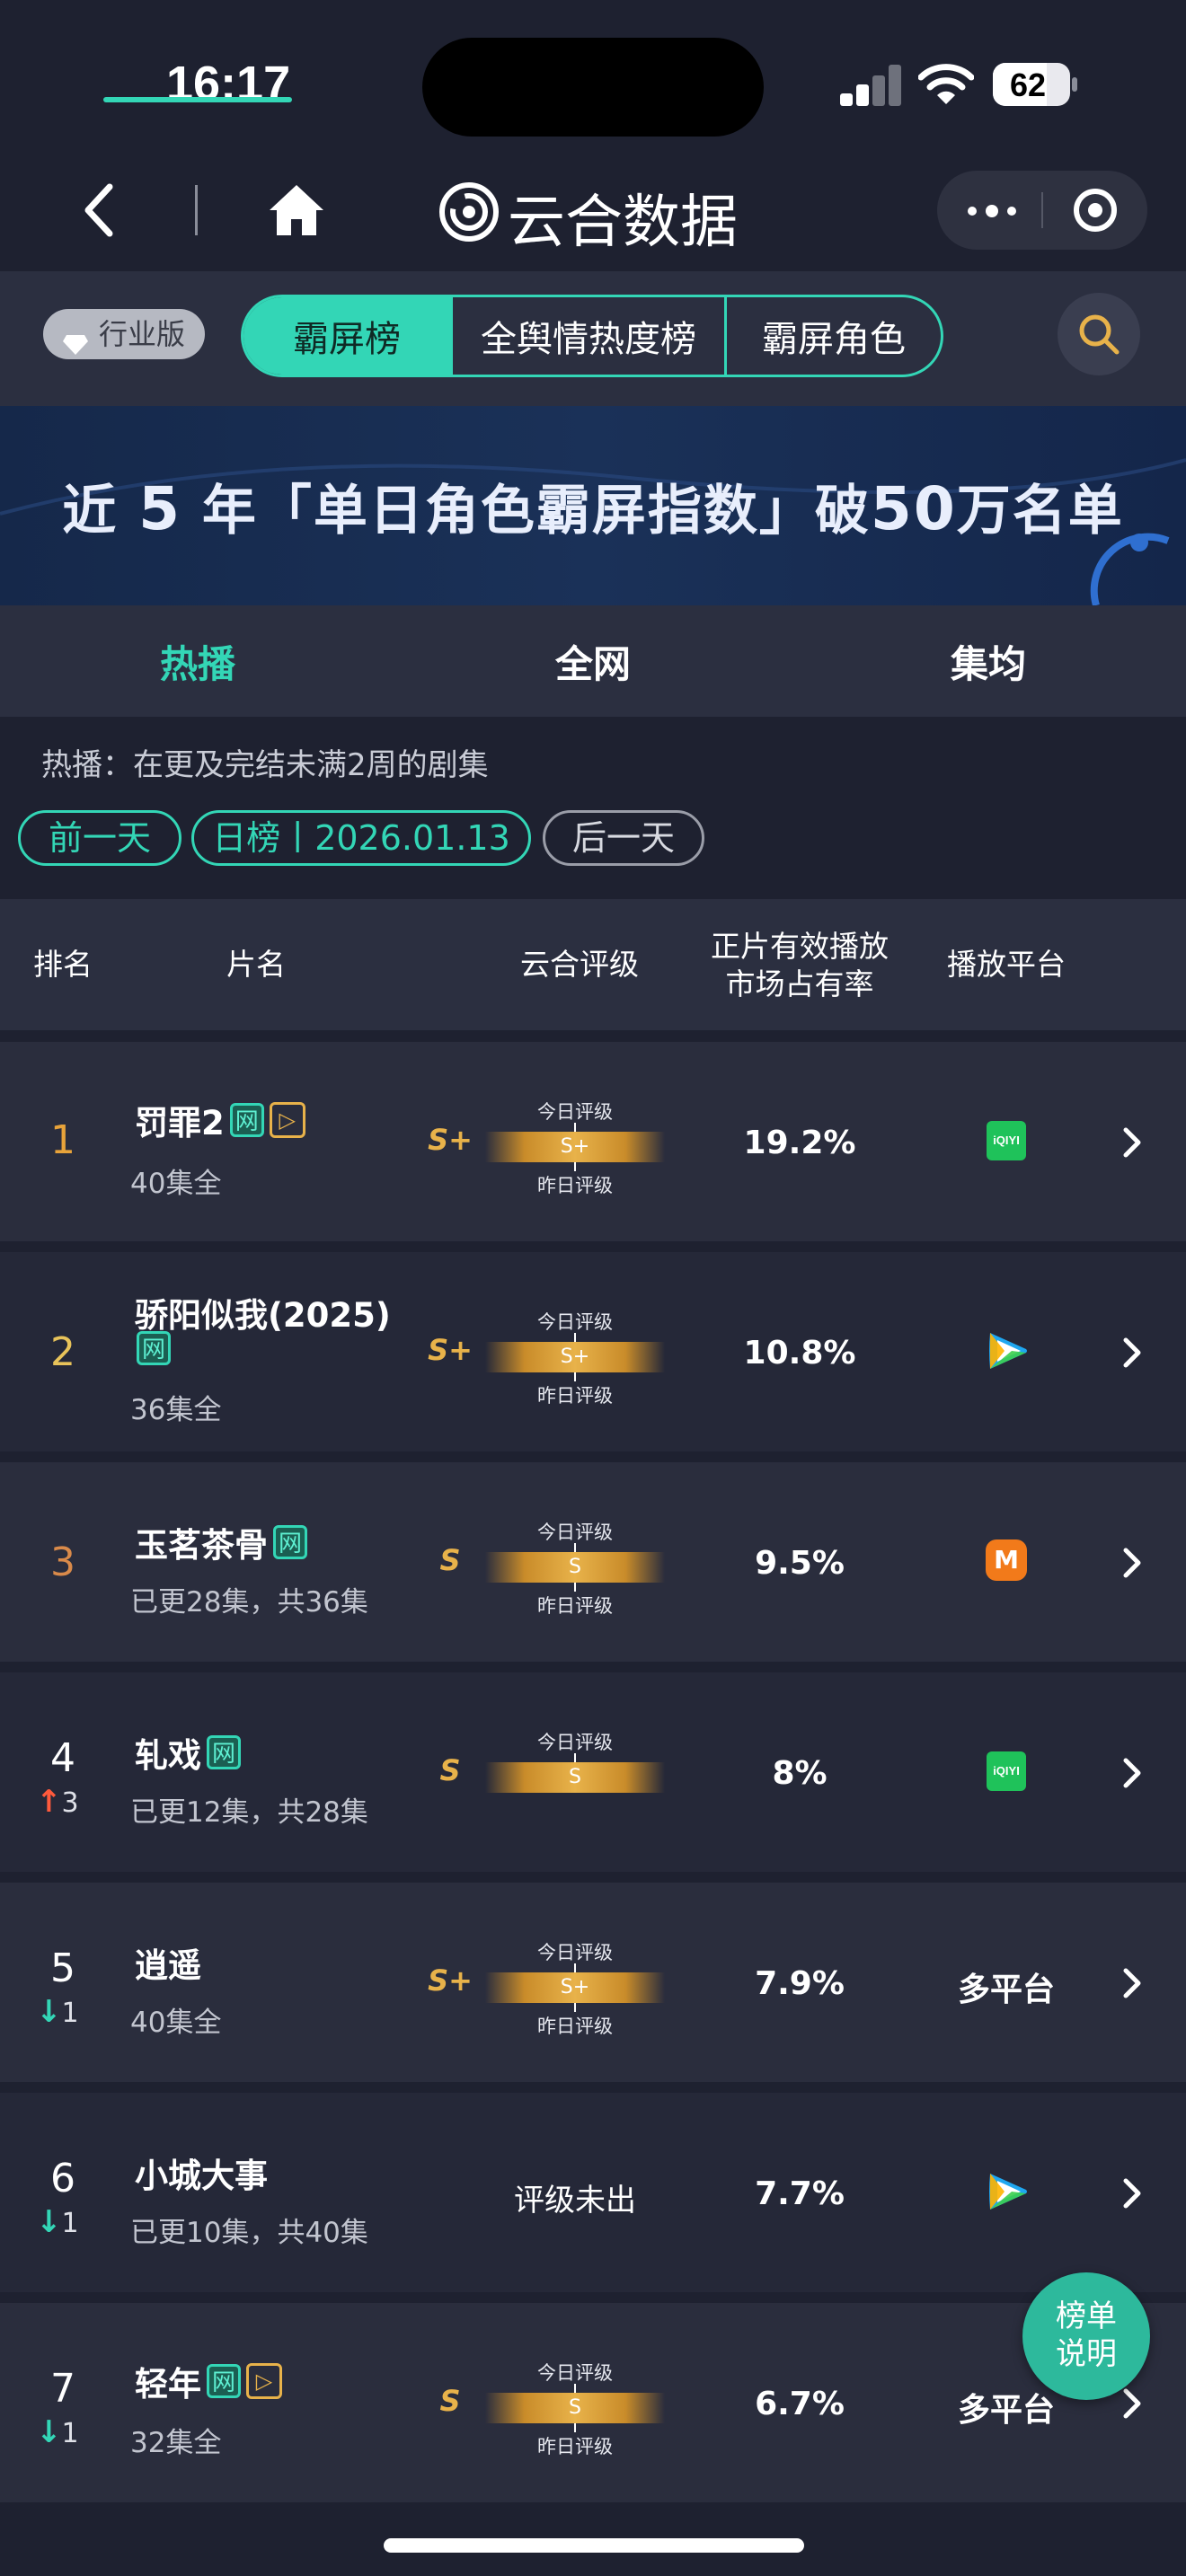 The image size is (1186, 2576). What do you see at coordinates (201, 2176) in the screenshot?
I see `show-title: 小城大事` at bounding box center [201, 2176].